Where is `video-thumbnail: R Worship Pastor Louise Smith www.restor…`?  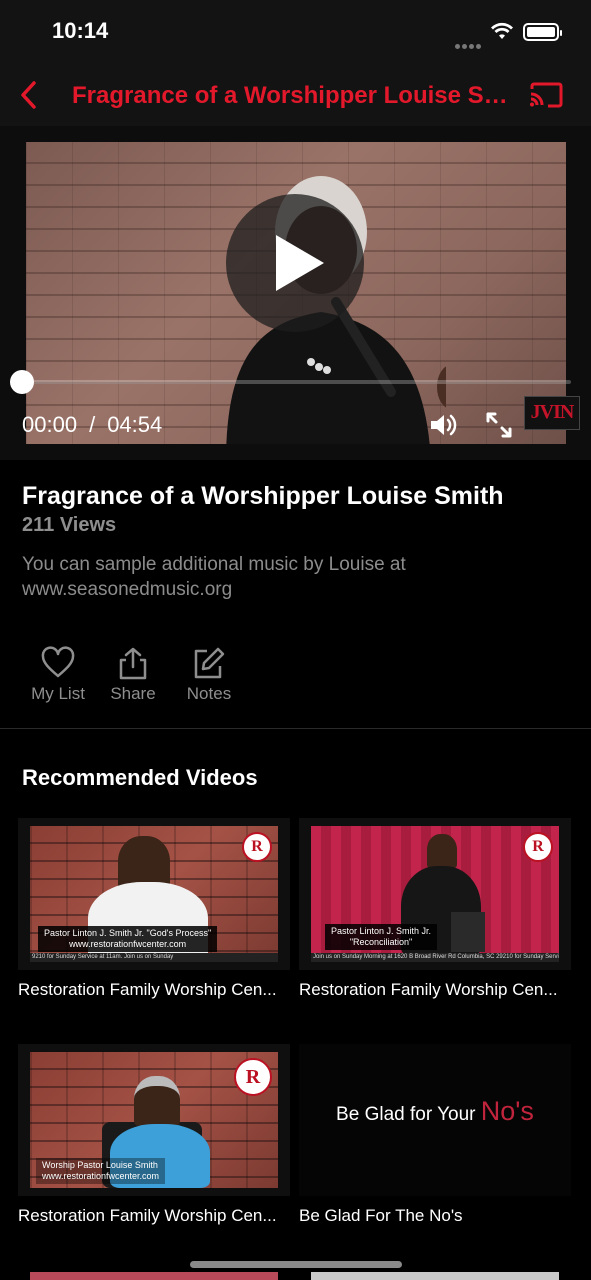
video-thumbnail: R Worship Pastor Louise Smith www.restor… is located at coordinates (154, 1120).